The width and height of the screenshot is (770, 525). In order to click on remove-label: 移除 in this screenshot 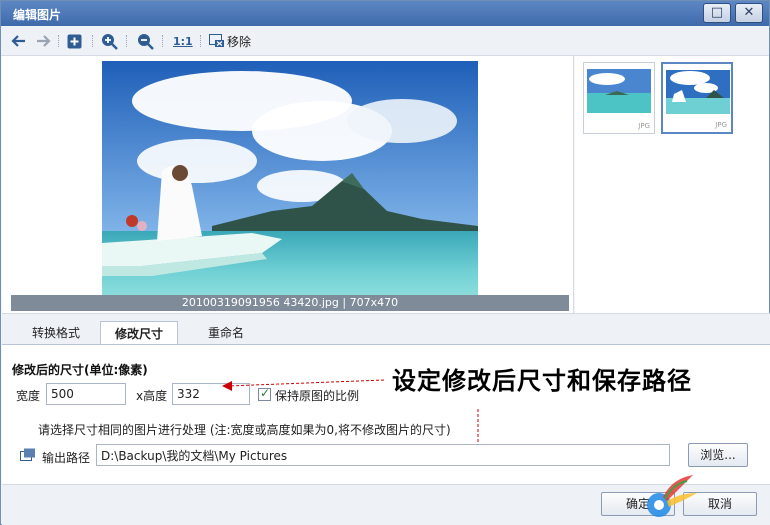, I will do `click(239, 41)`.